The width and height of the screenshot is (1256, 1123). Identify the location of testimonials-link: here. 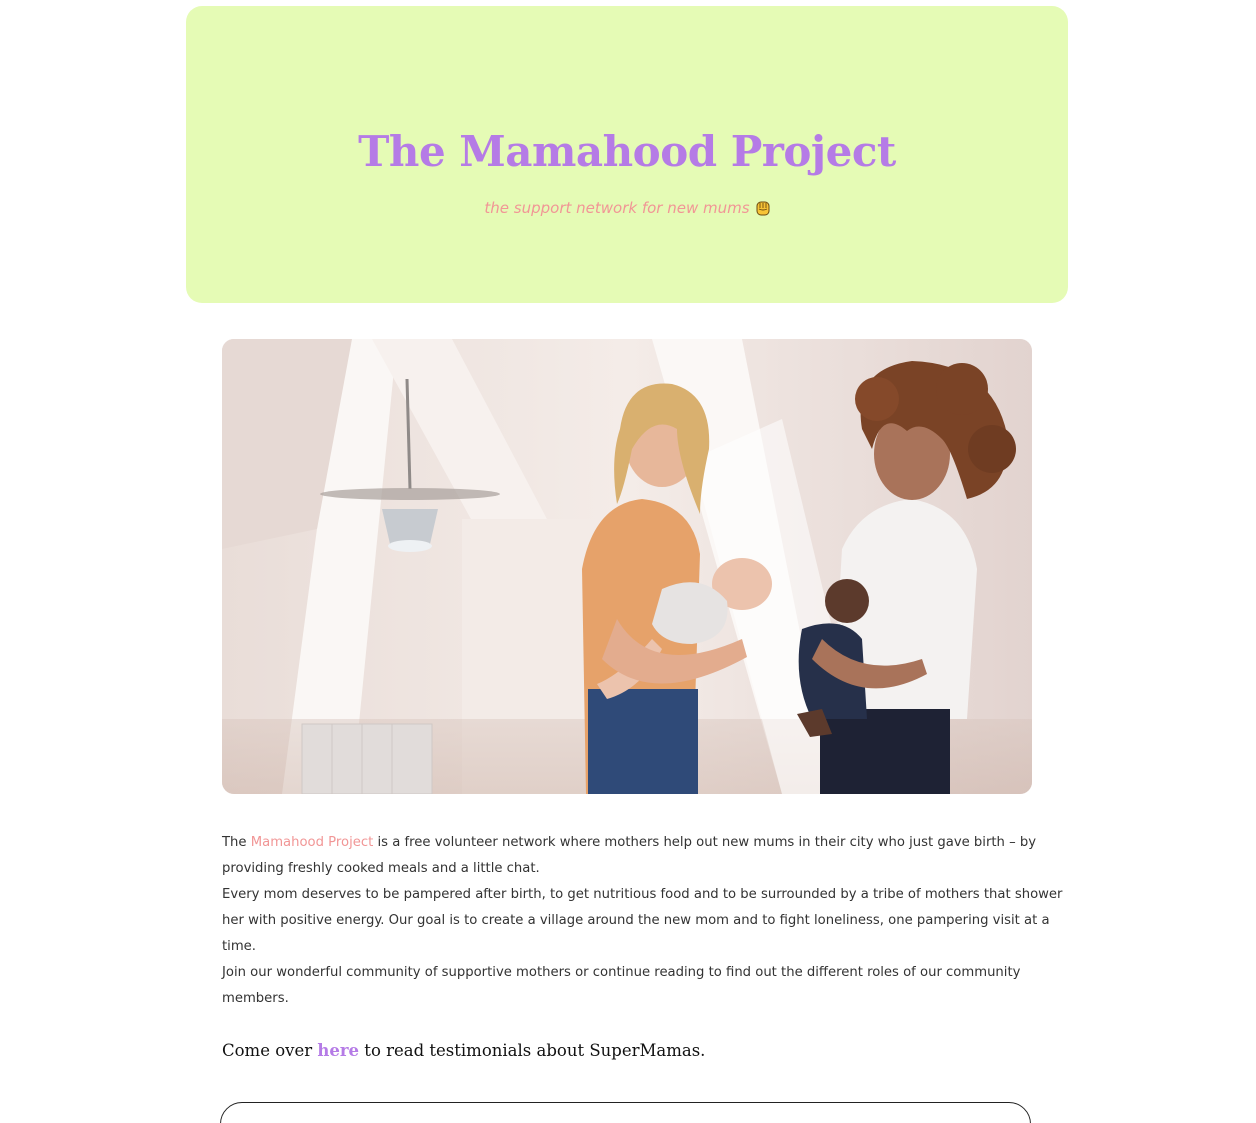
(338, 1050).